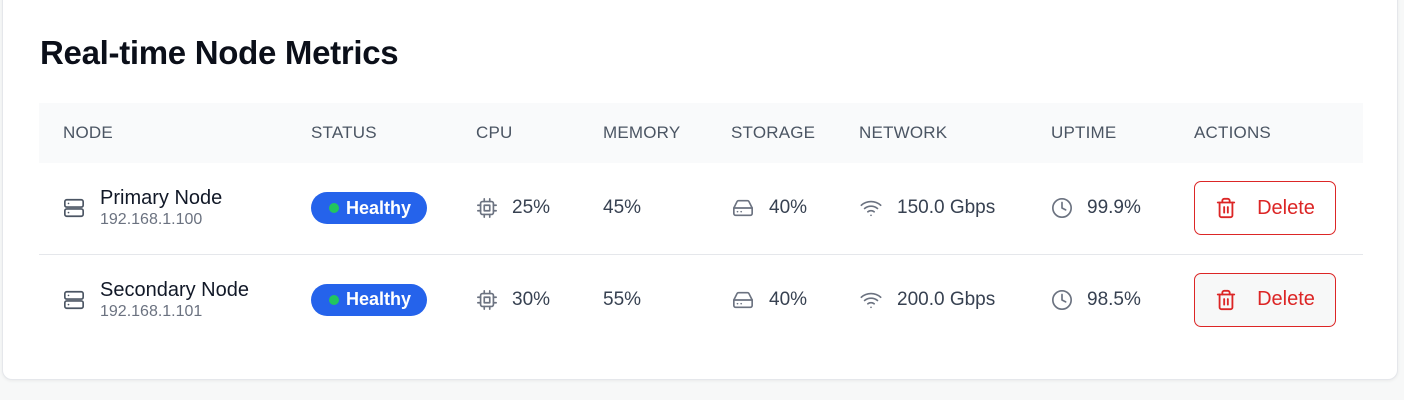 This screenshot has width=1404, height=400. I want to click on node-cell: Primary Node 192.168.1.100, so click(175, 208).